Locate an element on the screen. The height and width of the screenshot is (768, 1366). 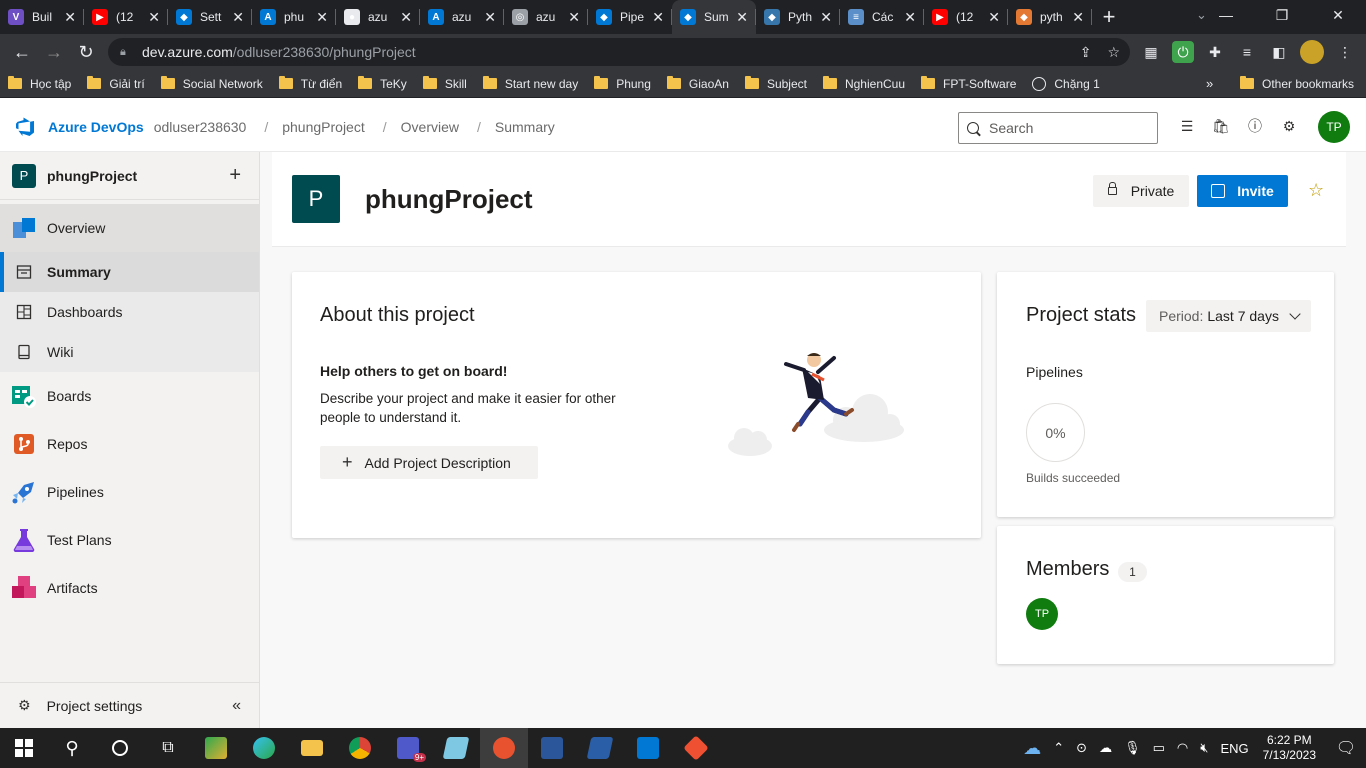
browser-tab: Aazu ✕ is located at coordinates (462, 17).